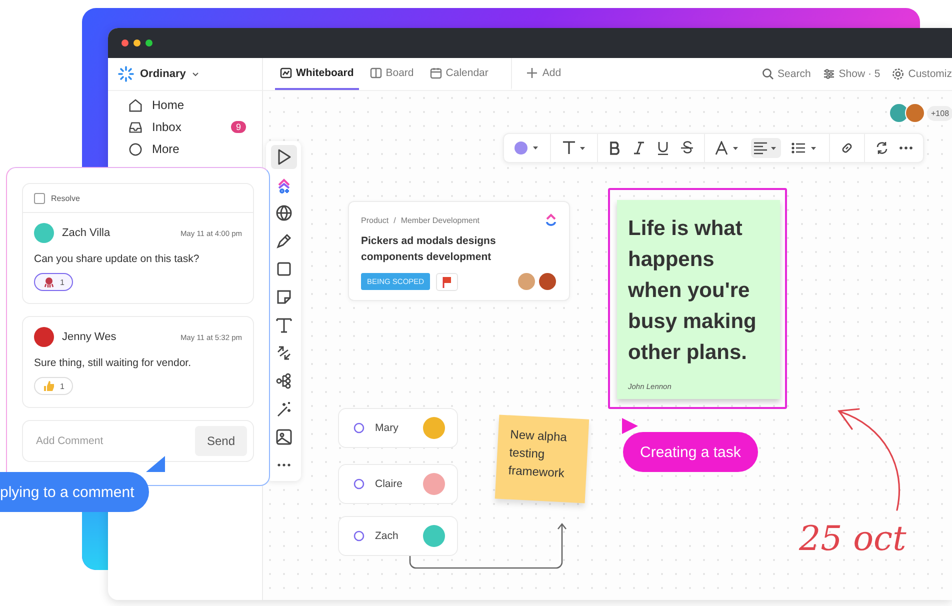 The height and width of the screenshot is (606, 952). I want to click on sliders-icon, so click(828, 74).